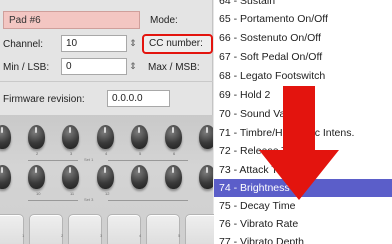  What do you see at coordinates (89, 159) in the screenshot?
I see `set-label: Set 1` at bounding box center [89, 159].